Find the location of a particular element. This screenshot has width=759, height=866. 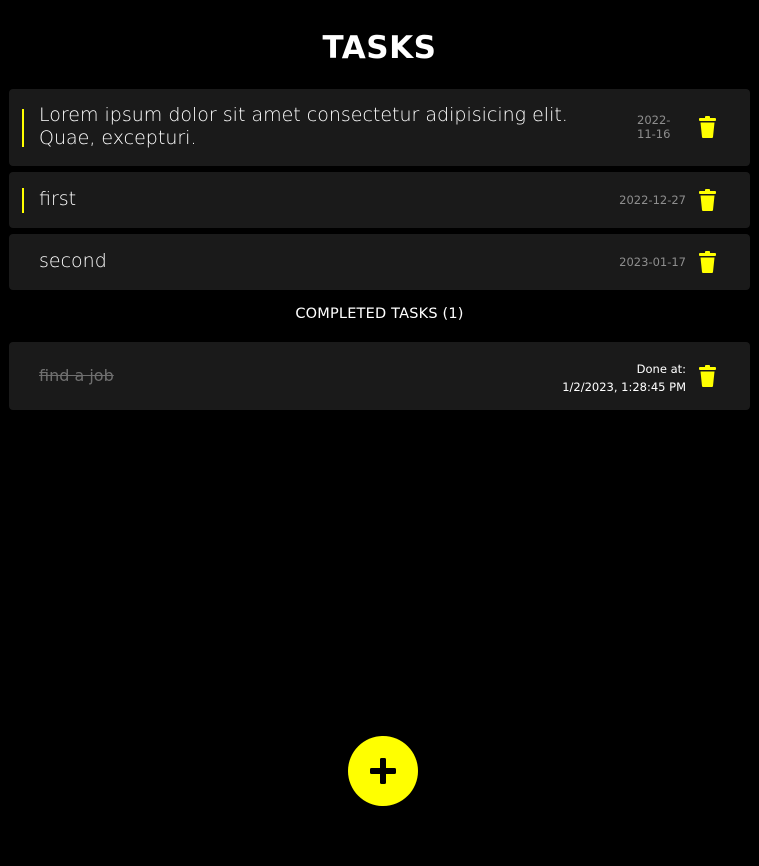

done-at-timestamp: 1/2/2023, 1:28:45 PM is located at coordinates (624, 387).